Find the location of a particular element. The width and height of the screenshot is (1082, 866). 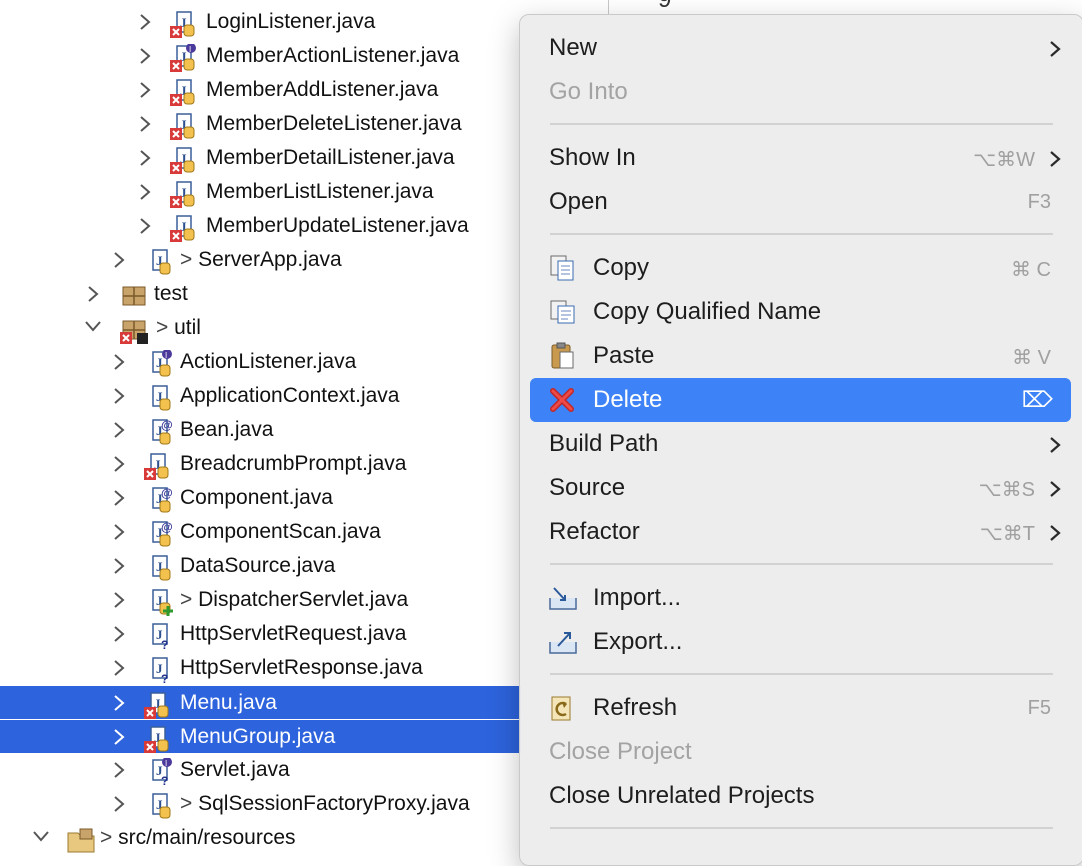

menu-item-refresh: Refresh F5 is located at coordinates (800, 708).